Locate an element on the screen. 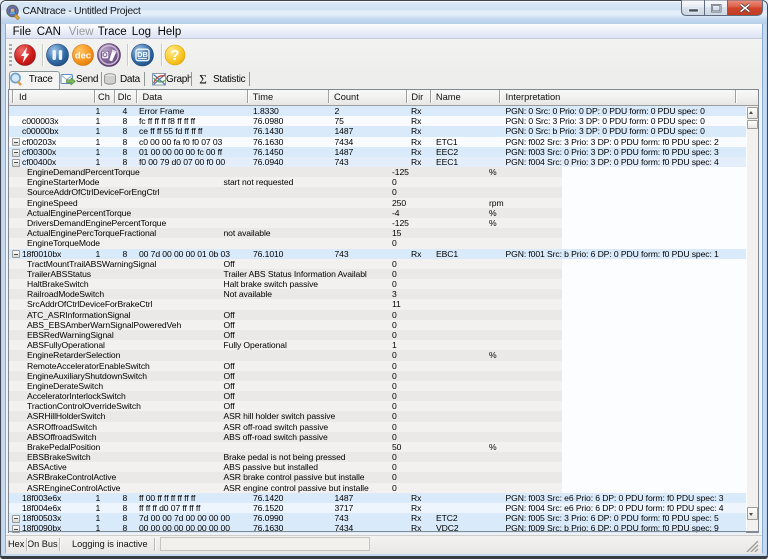 The image size is (768, 559). svg-text: Σ is located at coordinates (203, 79).